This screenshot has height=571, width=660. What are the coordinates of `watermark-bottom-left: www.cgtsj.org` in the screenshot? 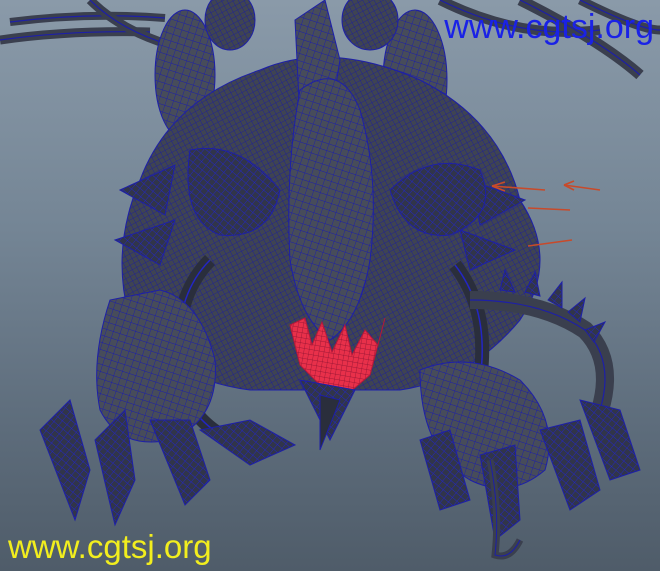 It's located at (110, 546).